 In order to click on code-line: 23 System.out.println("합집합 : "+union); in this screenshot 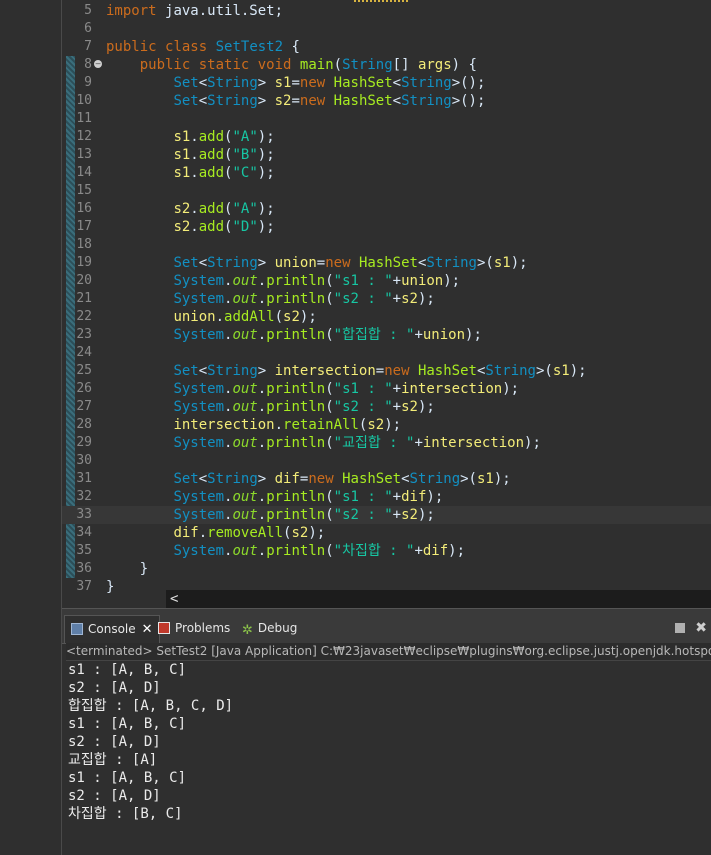, I will do `click(386, 335)`.